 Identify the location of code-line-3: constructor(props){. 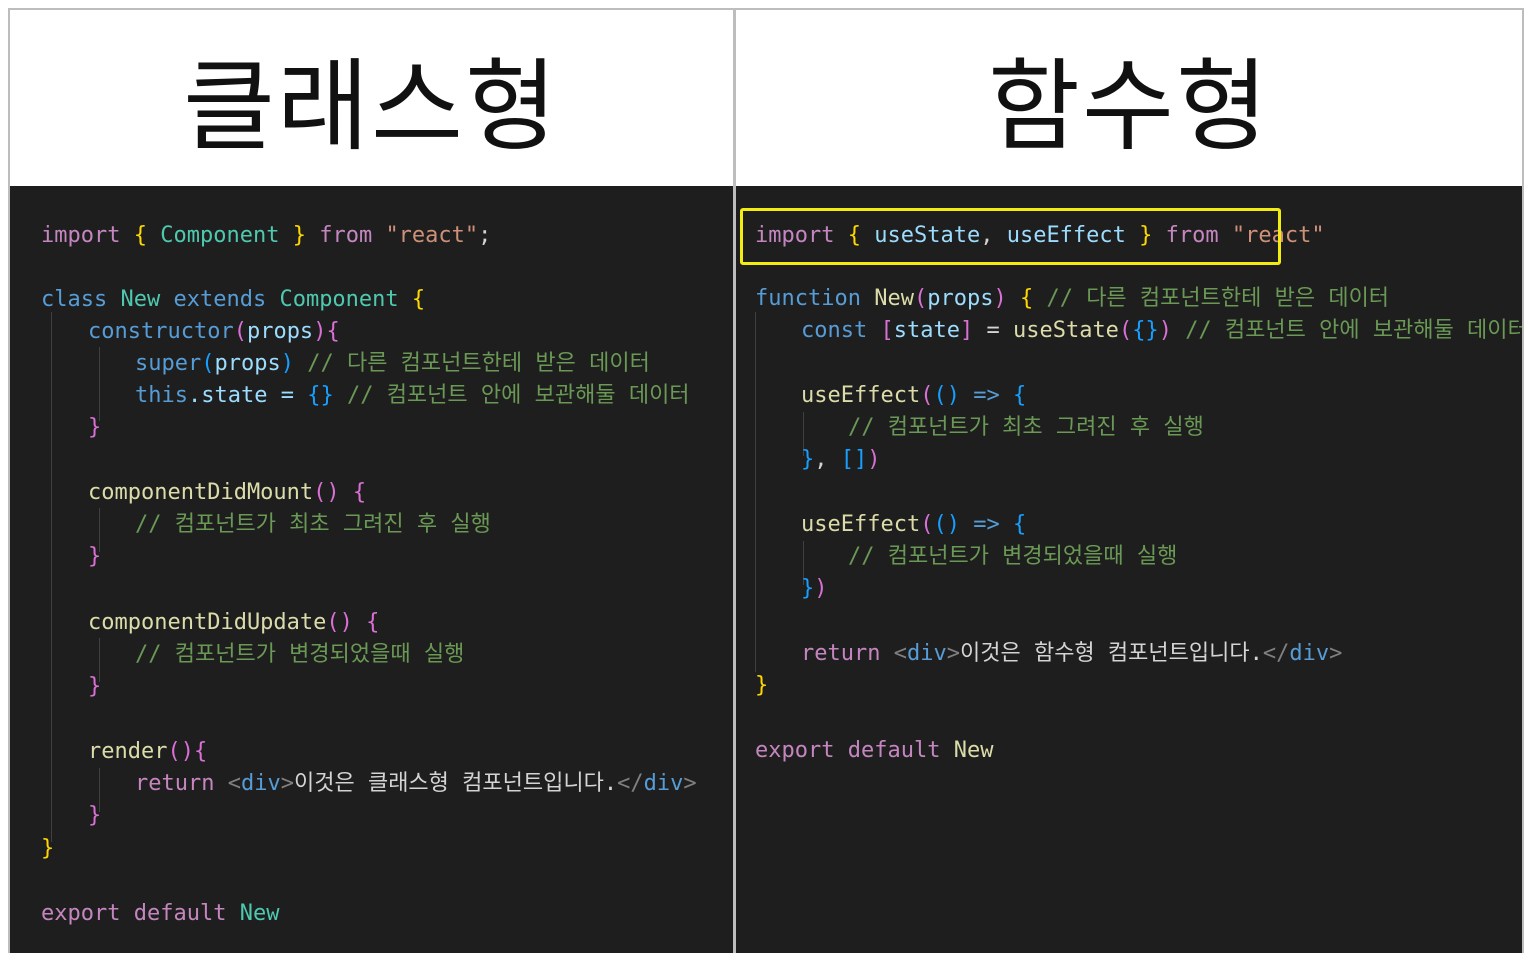
(214, 332).